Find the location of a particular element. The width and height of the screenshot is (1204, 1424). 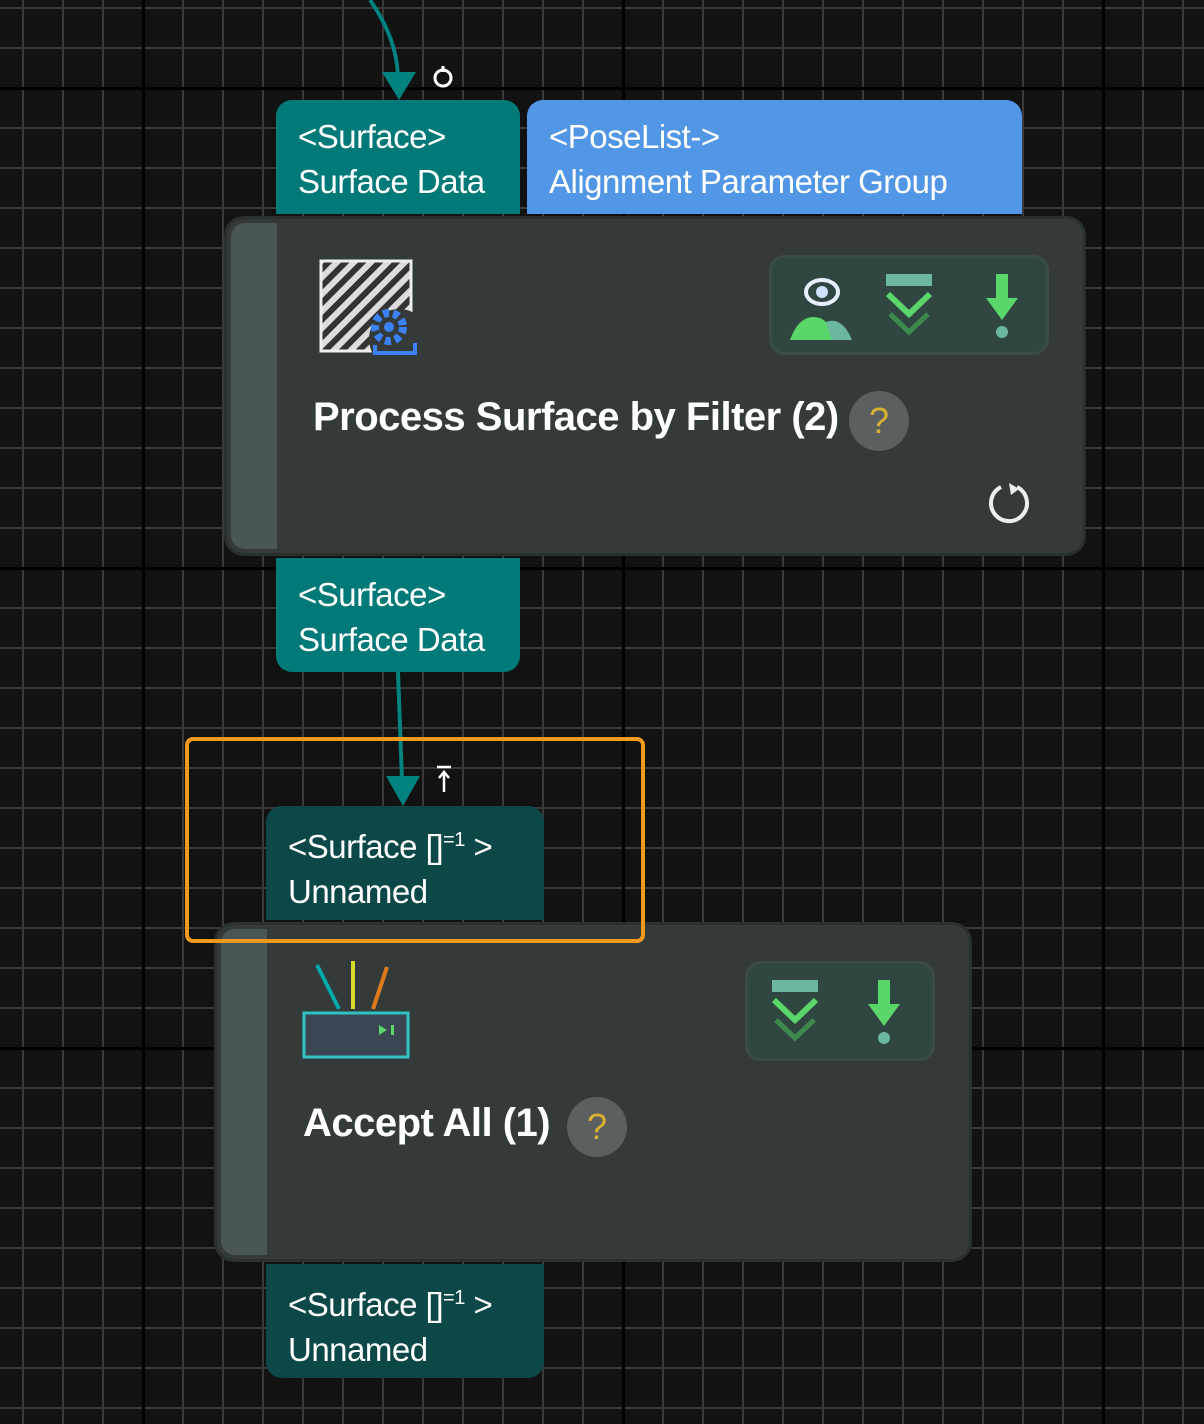

selection-highlight is located at coordinates (415, 840).